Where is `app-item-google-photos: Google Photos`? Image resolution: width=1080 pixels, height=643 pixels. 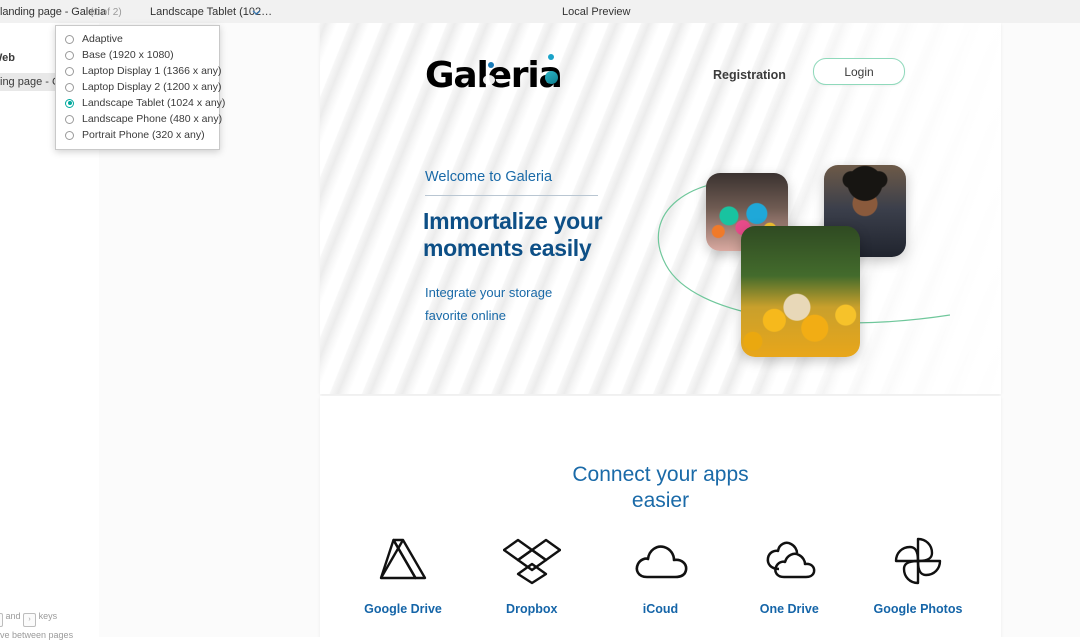
app-item-google-photos: Google Photos is located at coordinates (918, 573).